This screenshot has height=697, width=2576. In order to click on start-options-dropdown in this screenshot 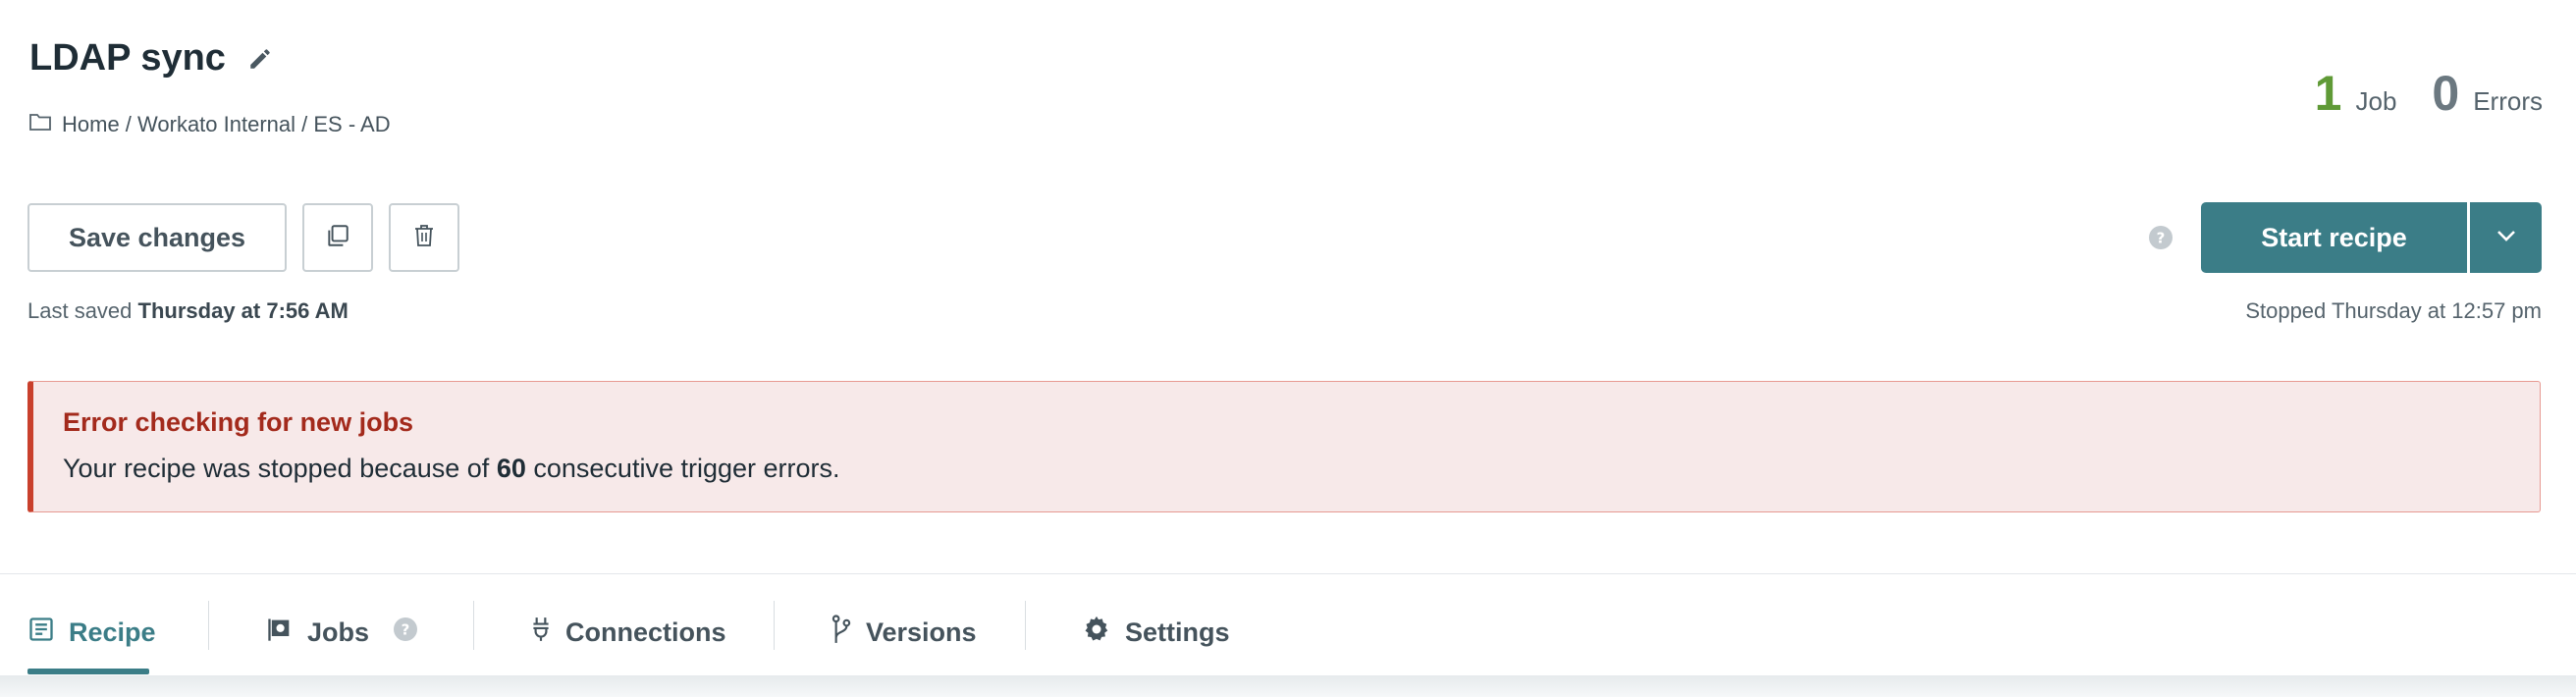, I will do `click(2506, 237)`.